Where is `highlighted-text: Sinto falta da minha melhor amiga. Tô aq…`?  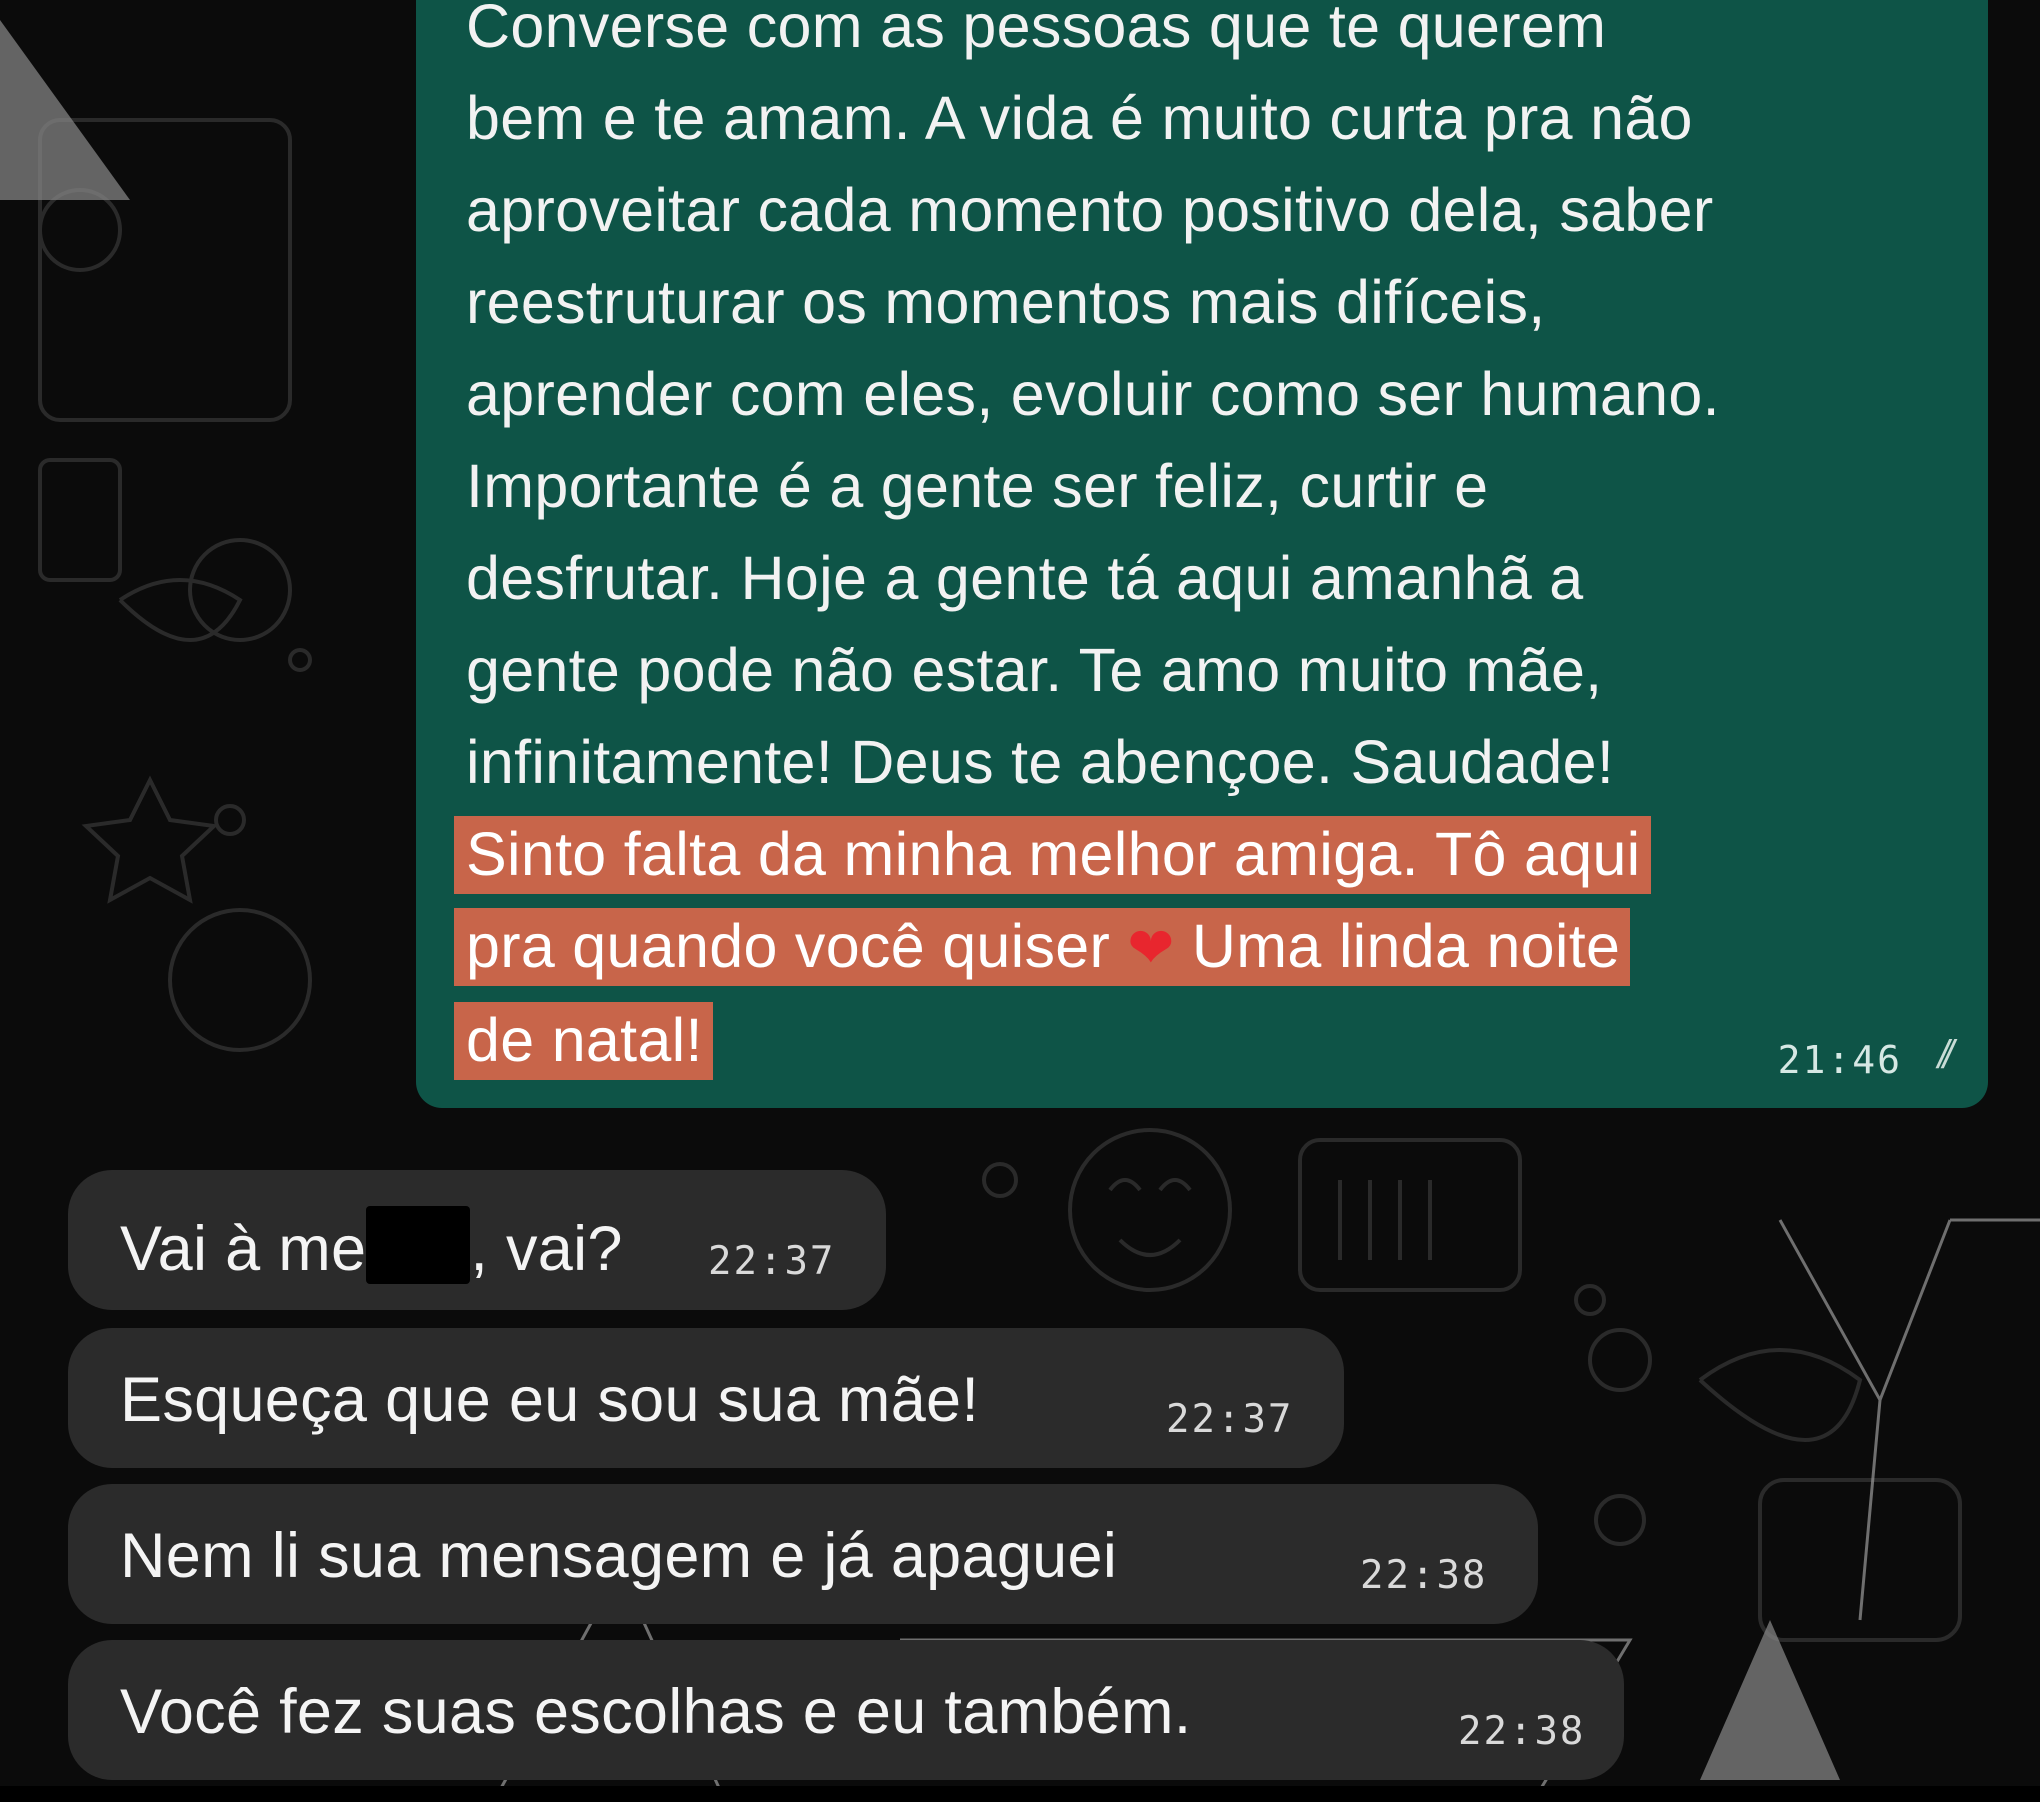 highlighted-text: Sinto falta da minha melhor amiga. Tô aq… is located at coordinates (1052, 855).